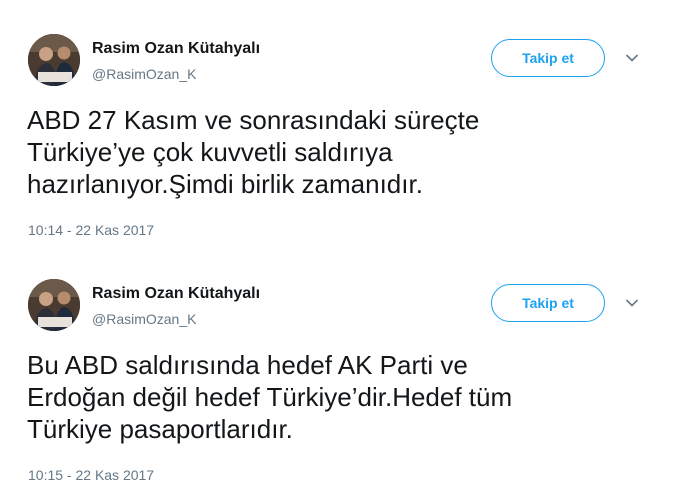 The height and width of the screenshot is (503, 674). Describe the element at coordinates (91, 230) in the screenshot. I see `tweet-timestamp: 10:14 - 22 Kas 2017` at that location.